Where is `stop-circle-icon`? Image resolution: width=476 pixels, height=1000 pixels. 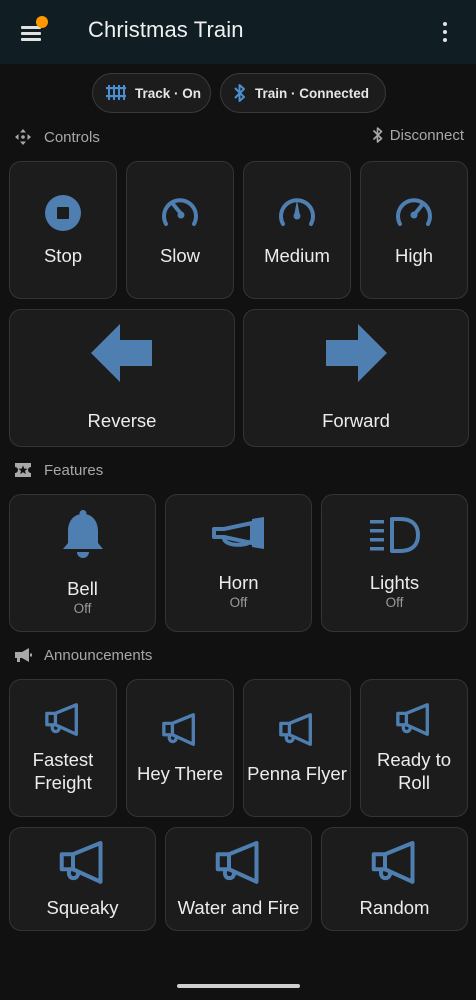 stop-circle-icon is located at coordinates (63, 212).